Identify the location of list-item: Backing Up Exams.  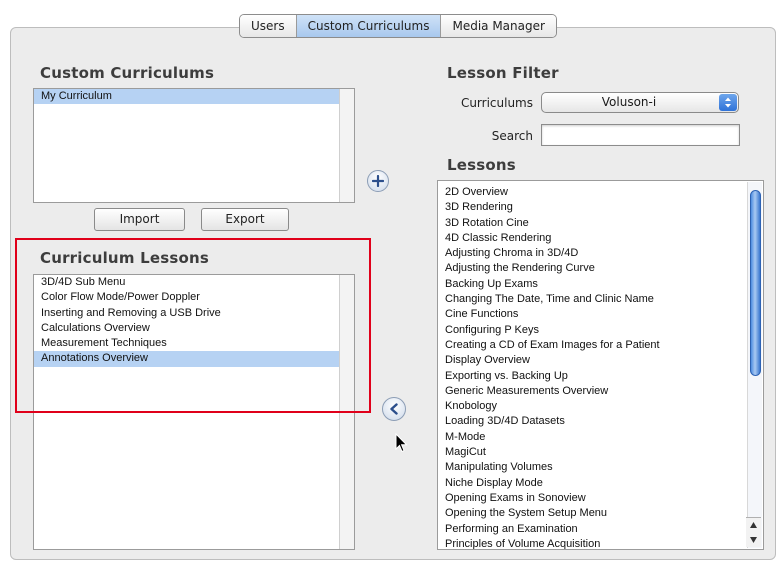
(600, 284).